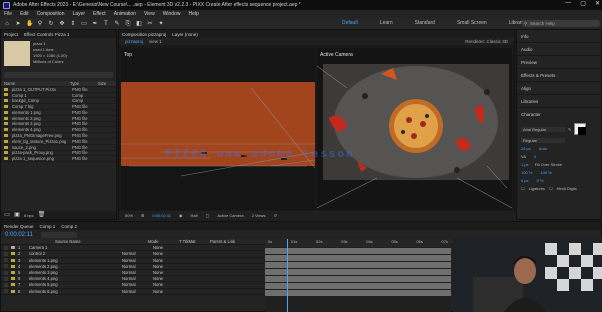  Describe the element at coordinates (62, 24) in the screenshot. I see `pan-tool-icon: ✥` at that location.